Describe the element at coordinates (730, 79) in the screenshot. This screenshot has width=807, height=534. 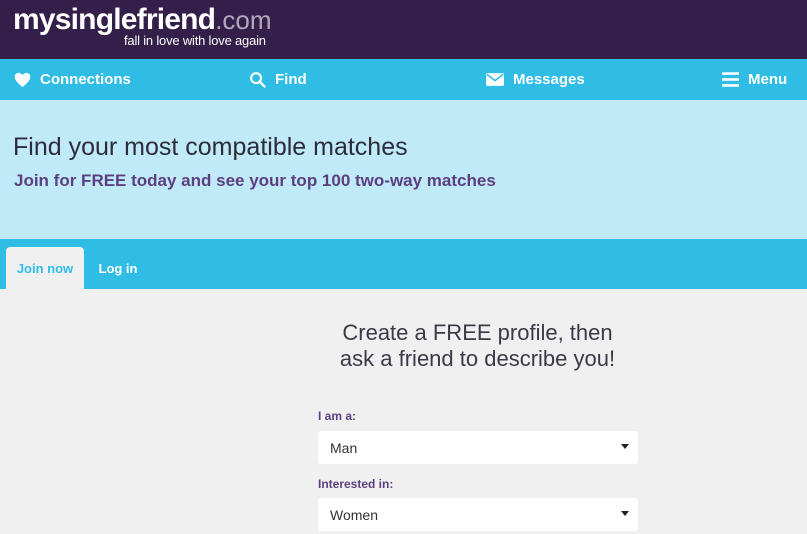
I see `hamburger-icon` at that location.